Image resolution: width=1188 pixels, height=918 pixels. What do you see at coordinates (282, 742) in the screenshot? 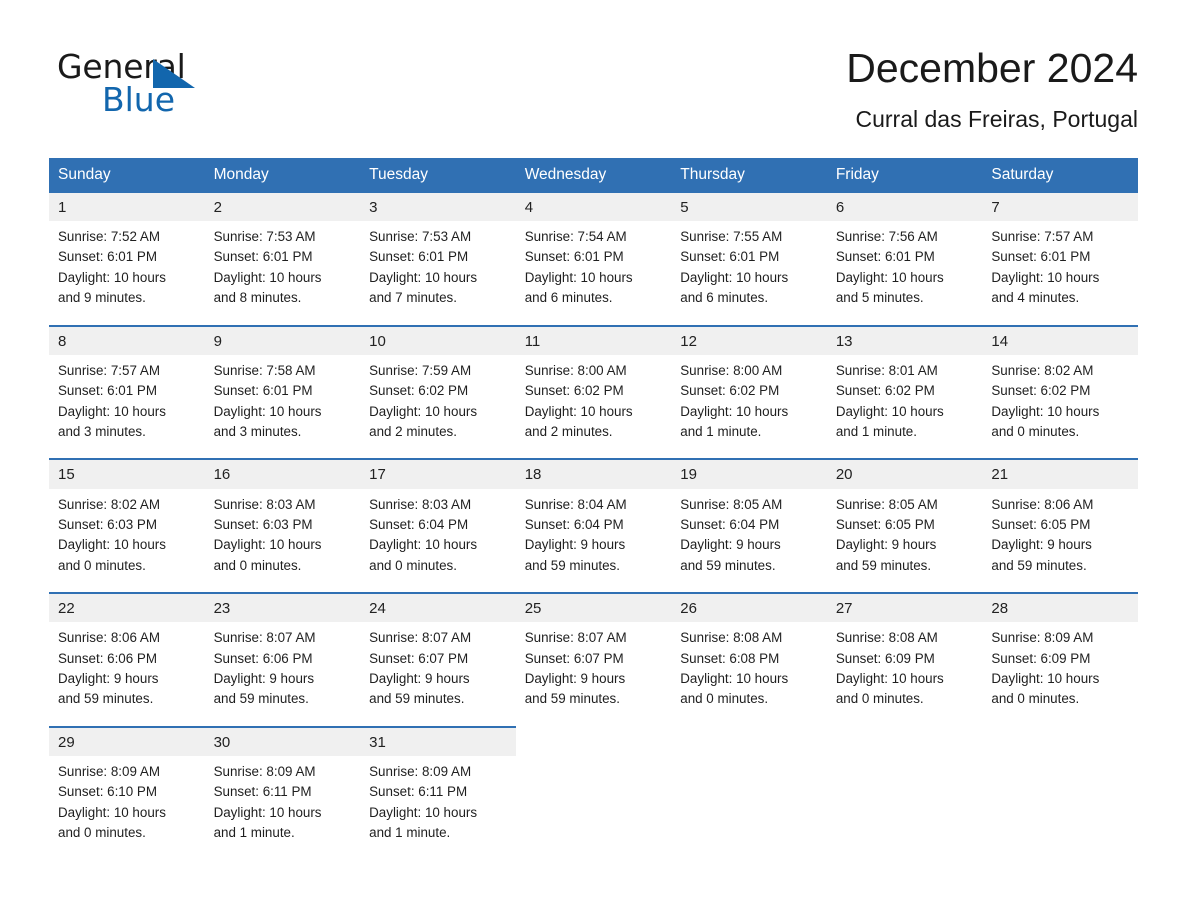
I see `day-number: 30` at bounding box center [282, 742].